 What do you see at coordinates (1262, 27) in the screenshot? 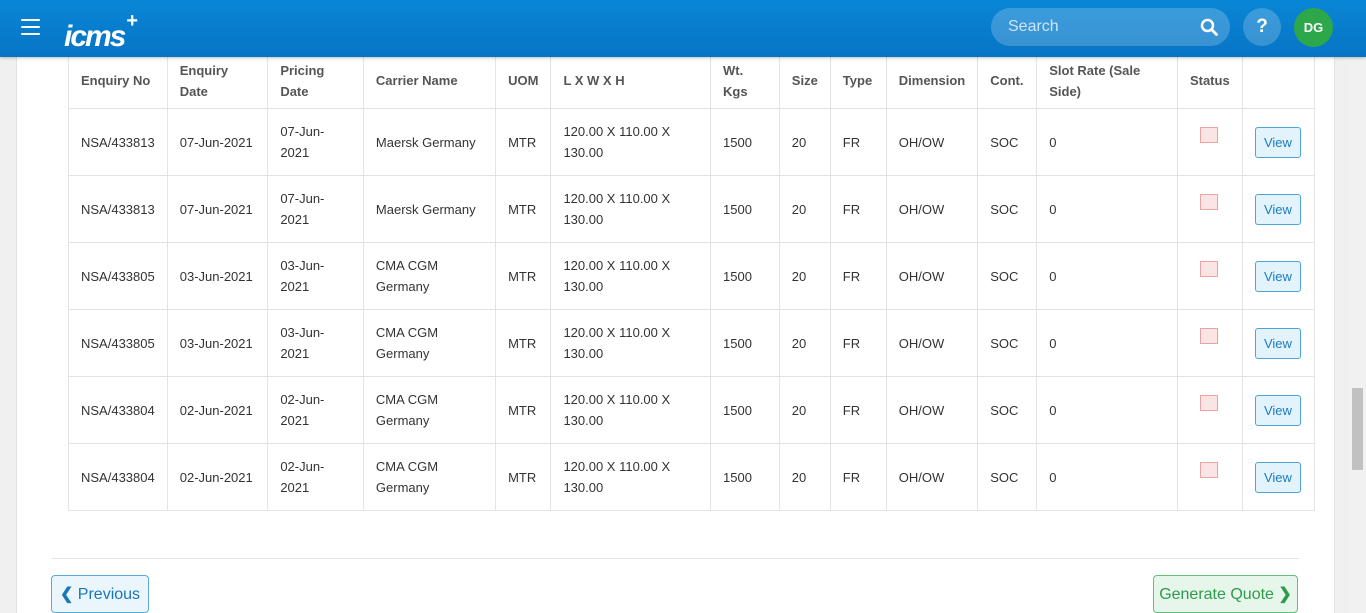
I see `help-button: ?` at bounding box center [1262, 27].